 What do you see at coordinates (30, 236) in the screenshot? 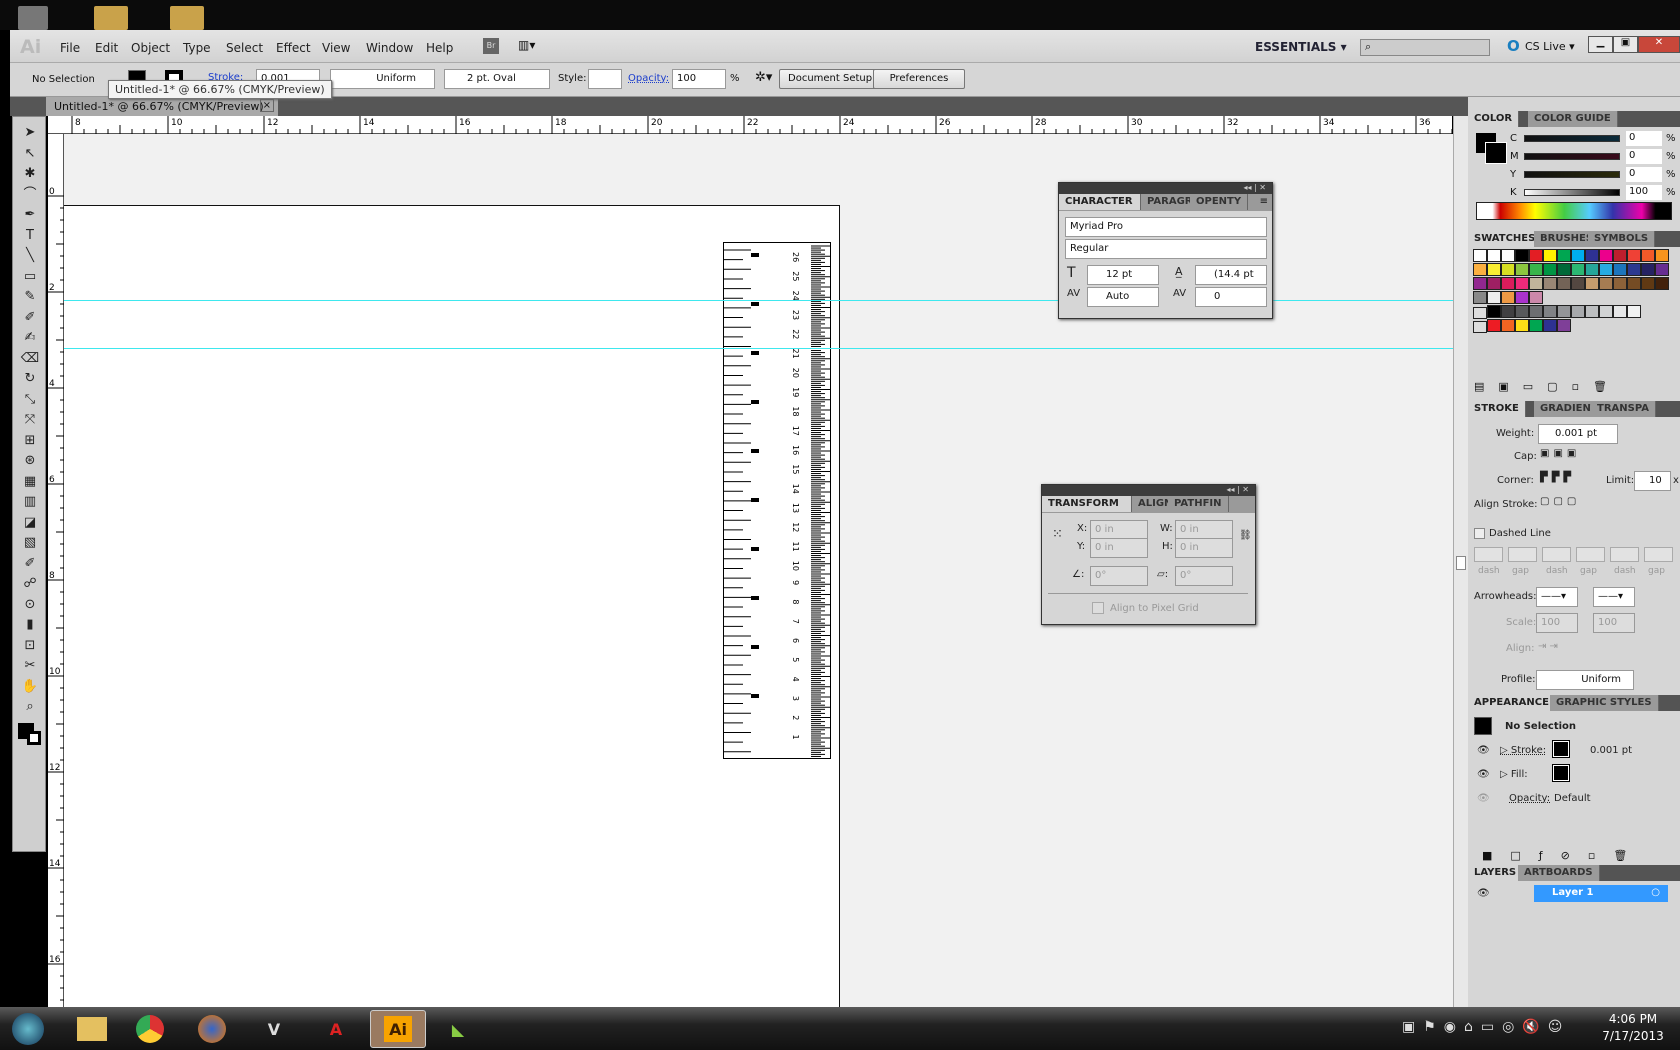
I see `tool-5-icon: T` at bounding box center [30, 236].